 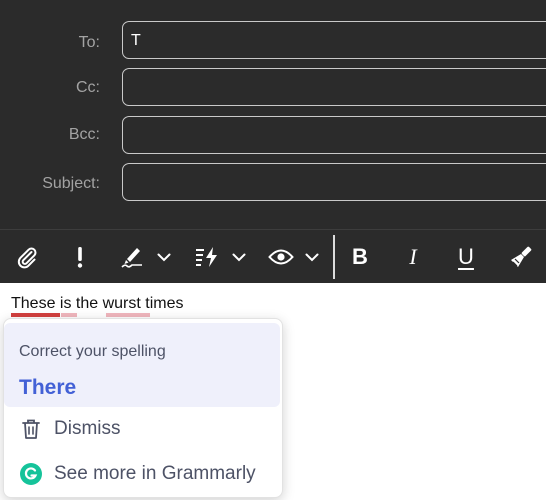 I want to click on toolbar-divider, so click(x=334, y=257).